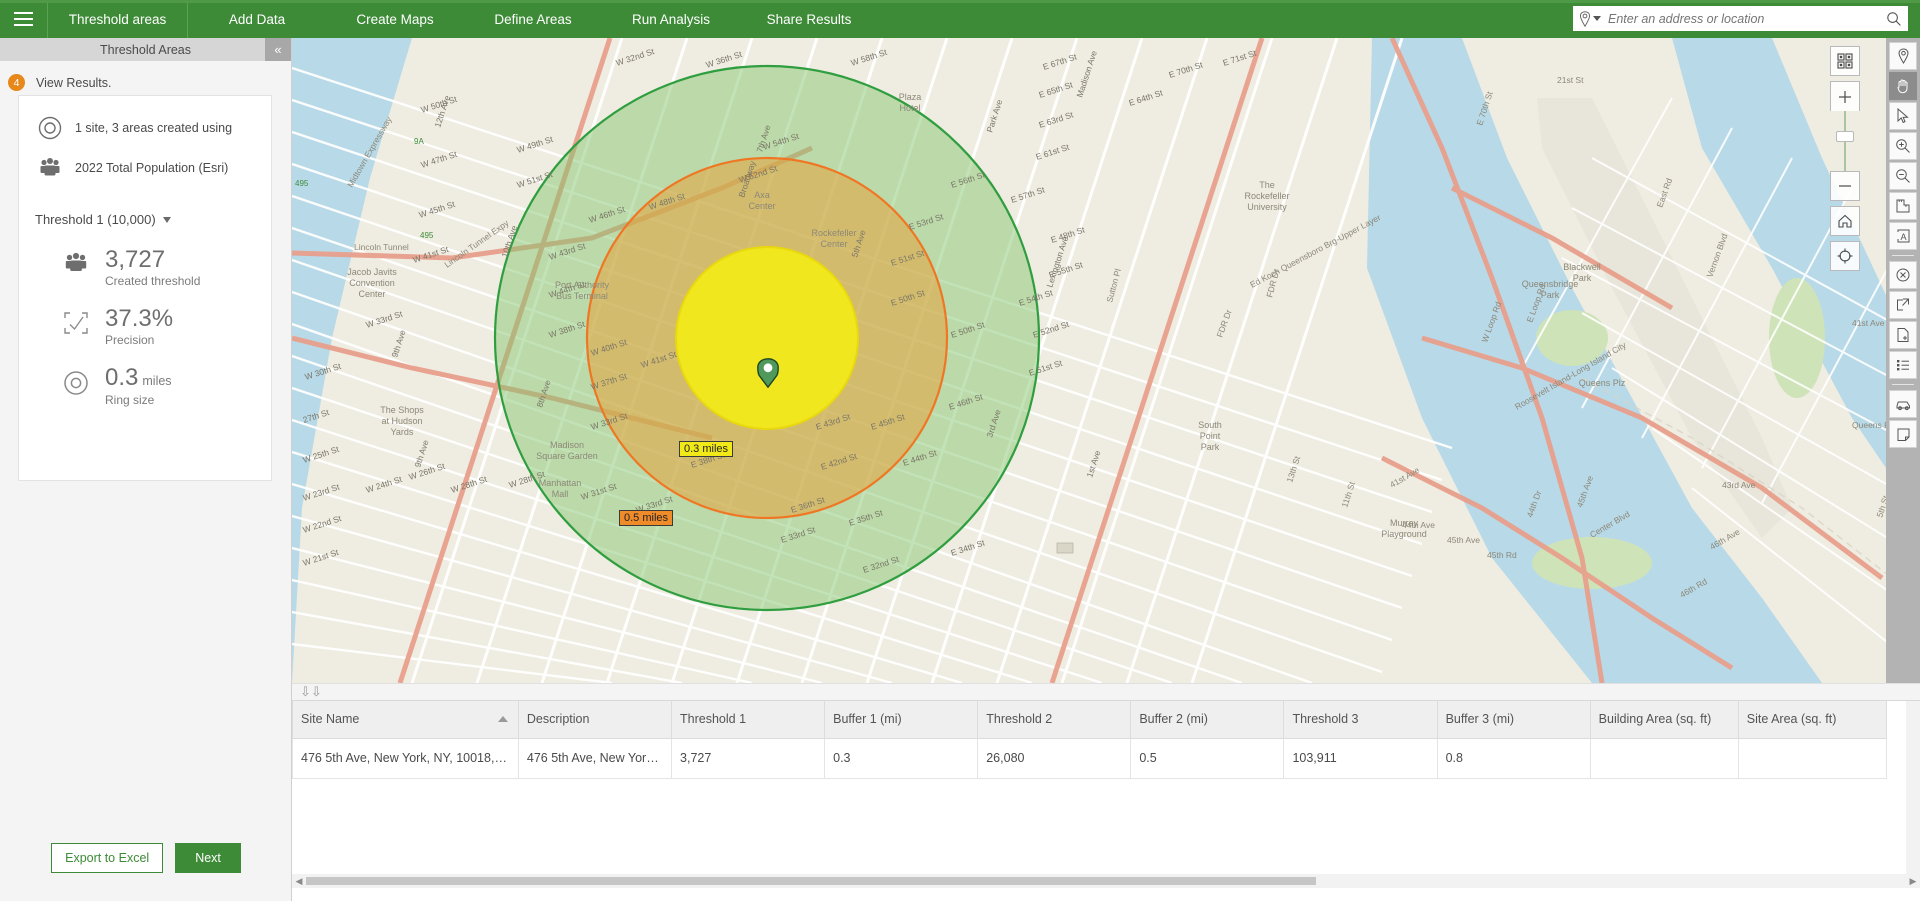  What do you see at coordinates (1903, 365) in the screenshot?
I see `legend-list-icon` at bounding box center [1903, 365].